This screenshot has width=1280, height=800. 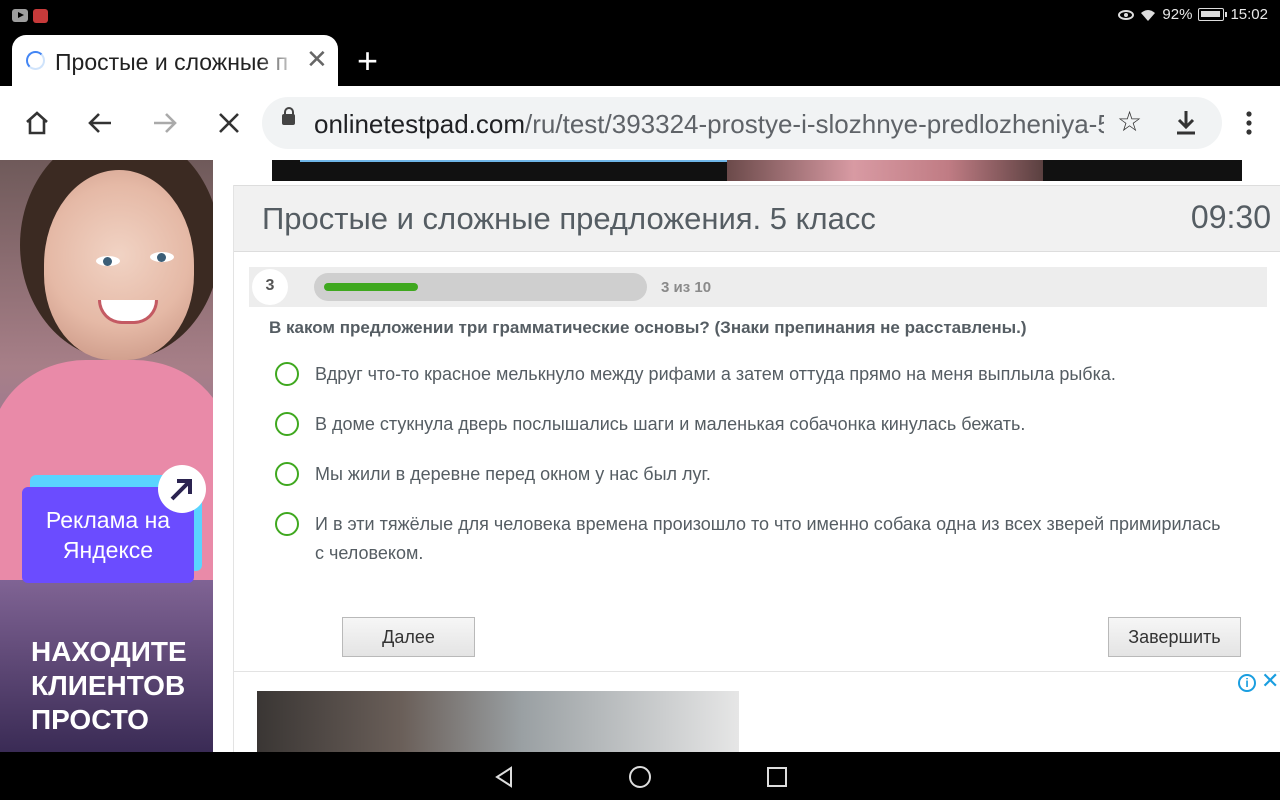 What do you see at coordinates (686, 287) in the screenshot?
I see `progress-text: 3 из 10` at bounding box center [686, 287].